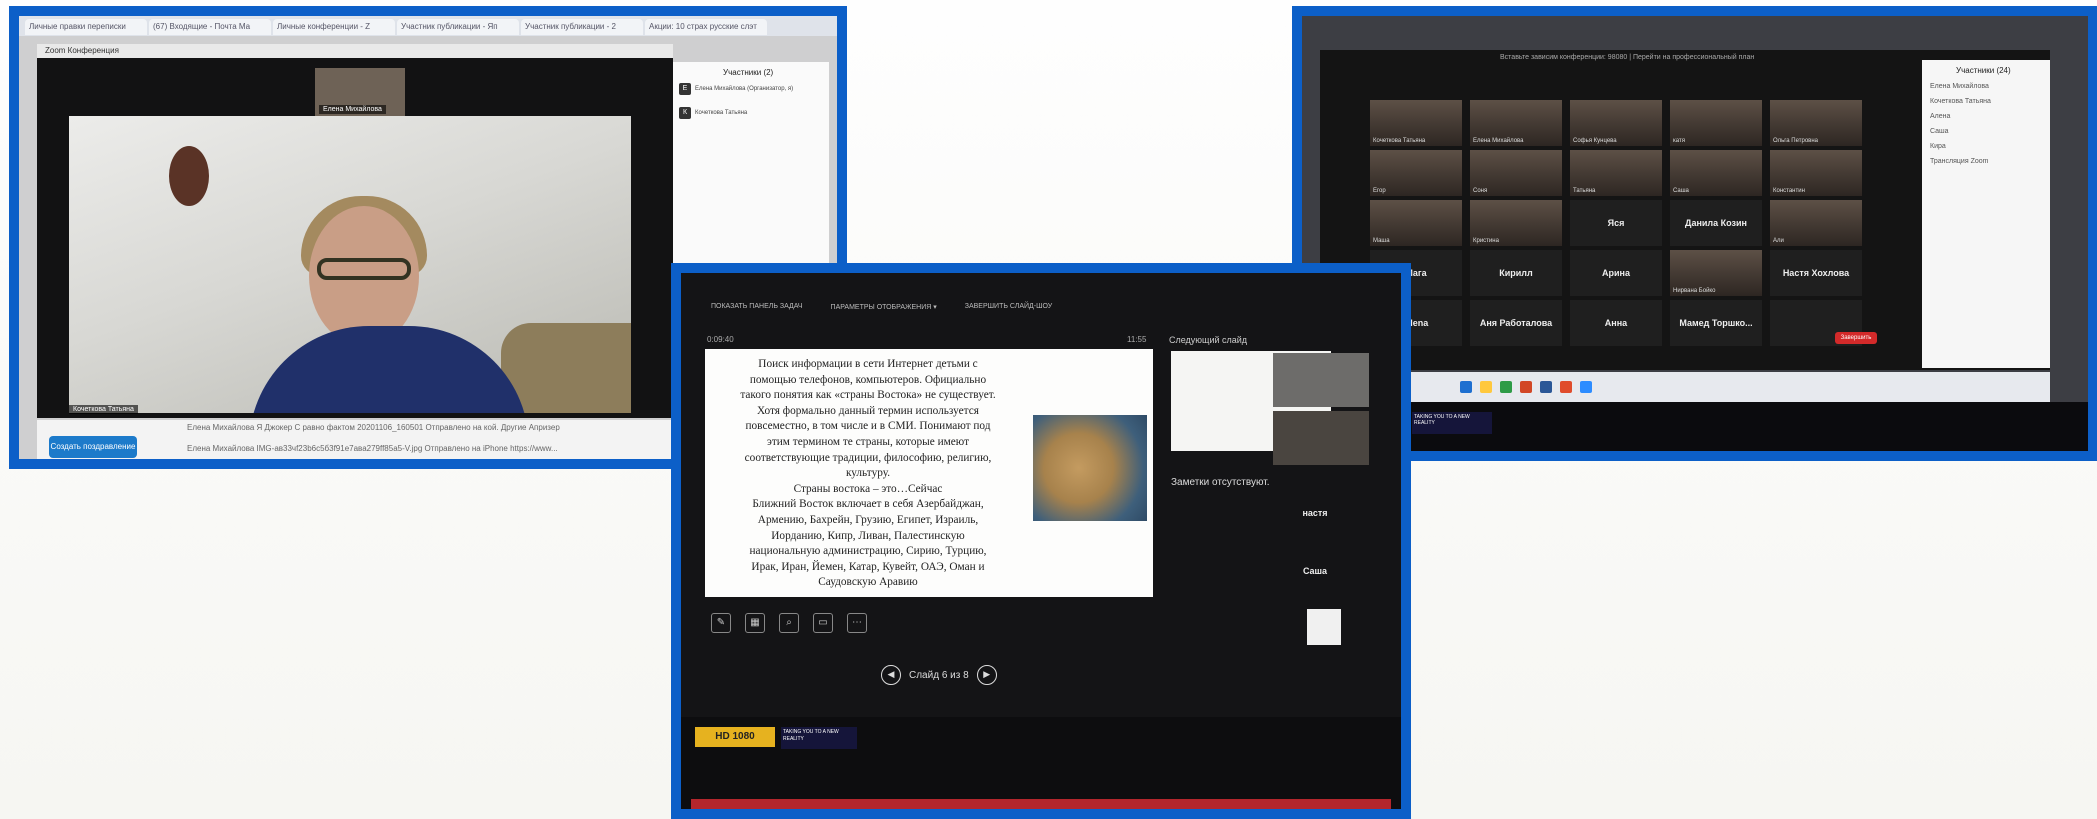 Image resolution: width=2097 pixels, height=819 pixels. What do you see at coordinates (582, 27) in the screenshot?
I see `browser-tab: Участник публикации - 2` at bounding box center [582, 27].